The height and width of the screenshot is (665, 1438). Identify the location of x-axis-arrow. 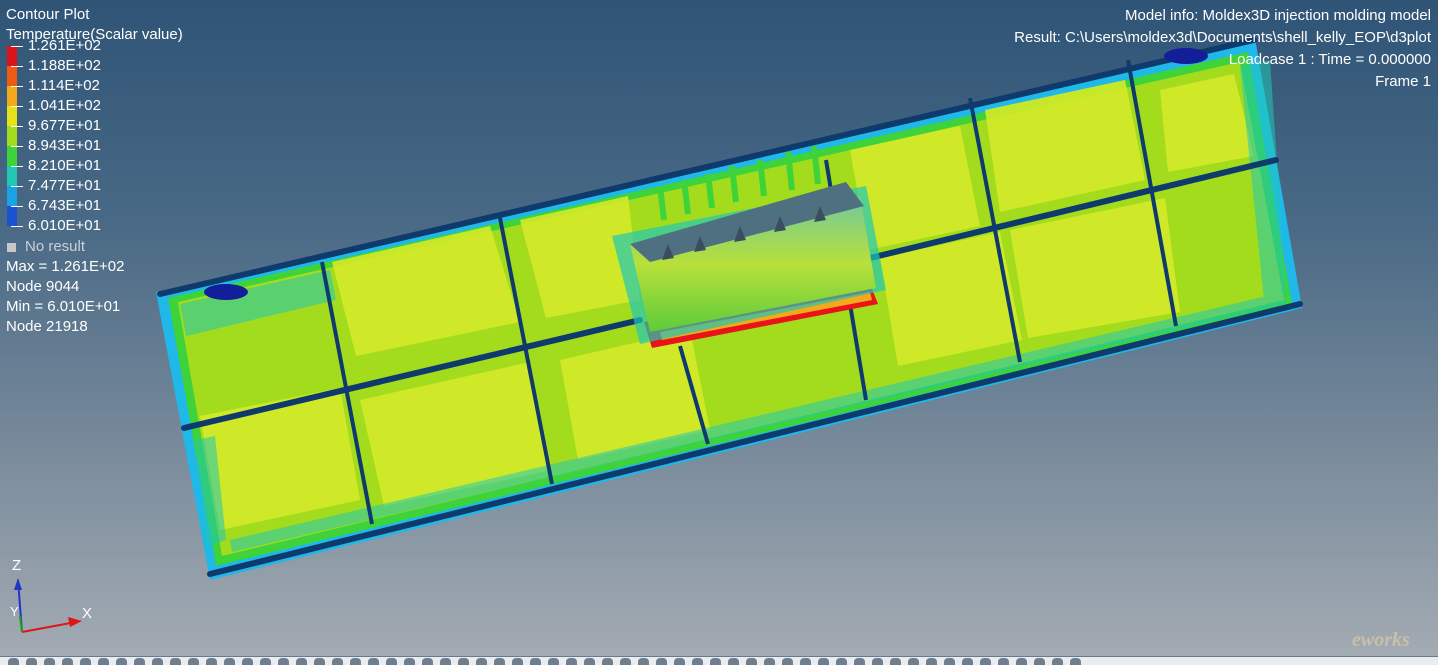
(75, 622).